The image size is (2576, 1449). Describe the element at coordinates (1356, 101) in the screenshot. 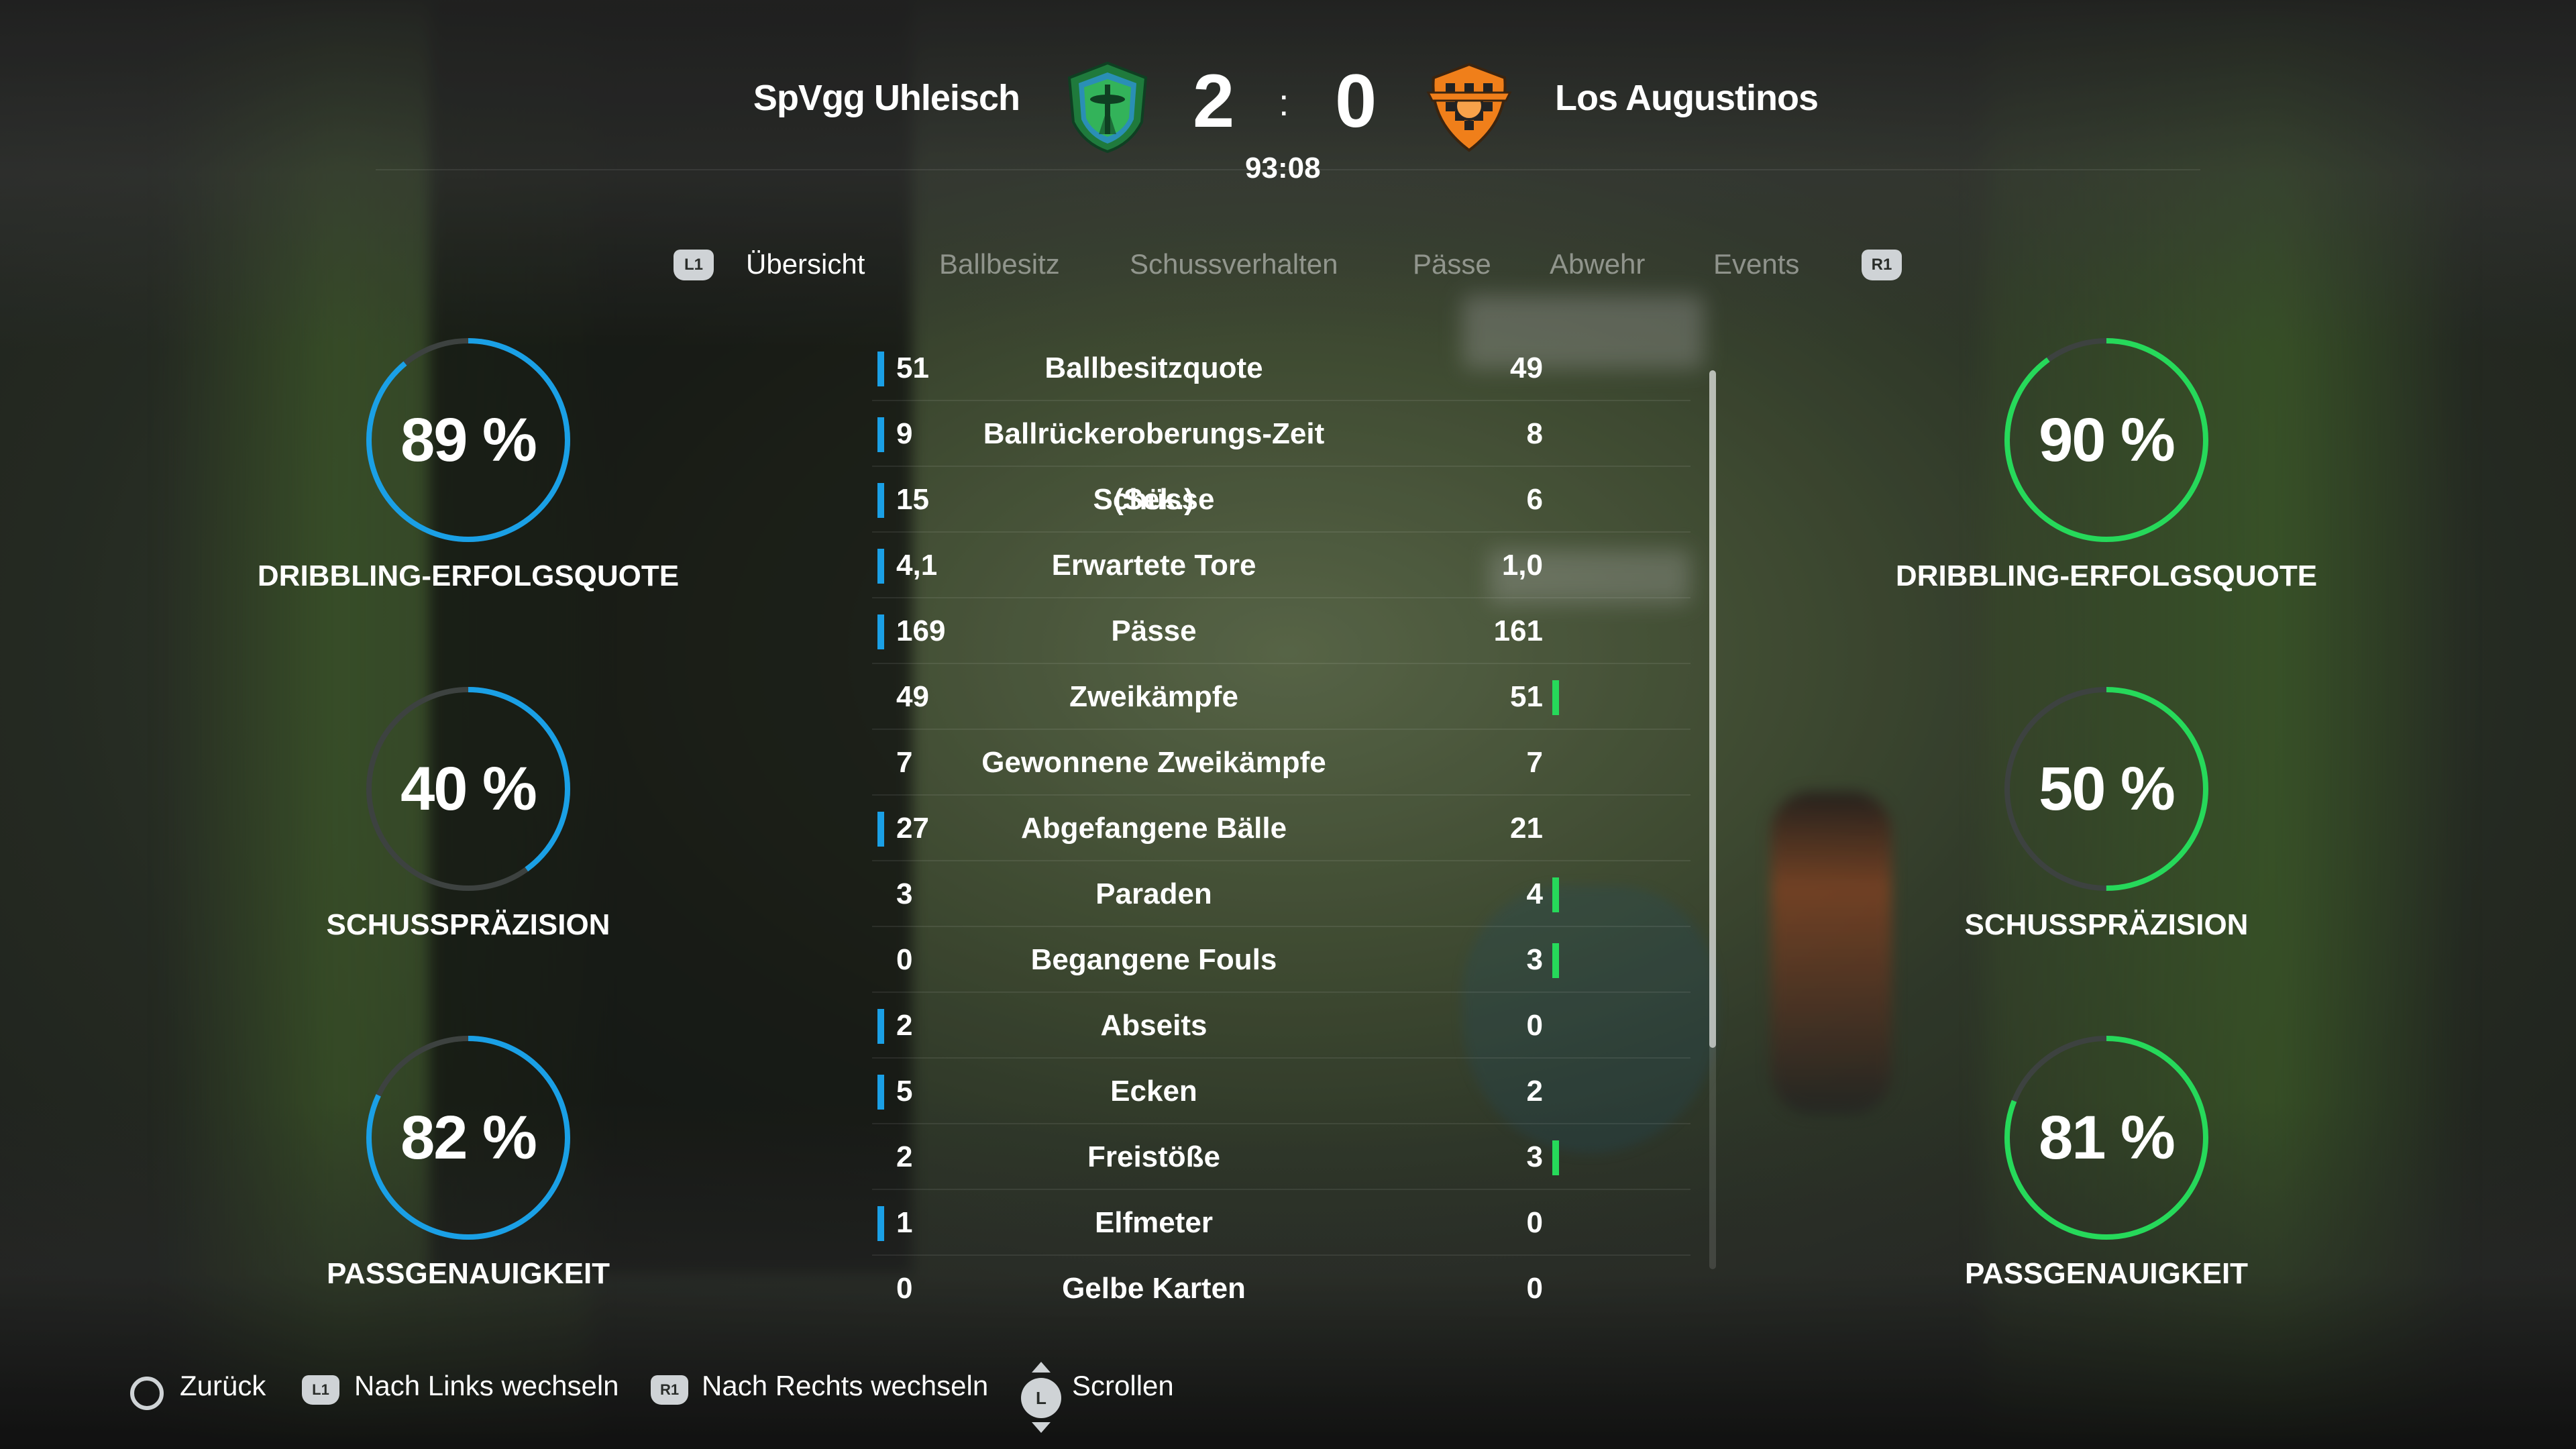

I see `away-score: 0` at that location.